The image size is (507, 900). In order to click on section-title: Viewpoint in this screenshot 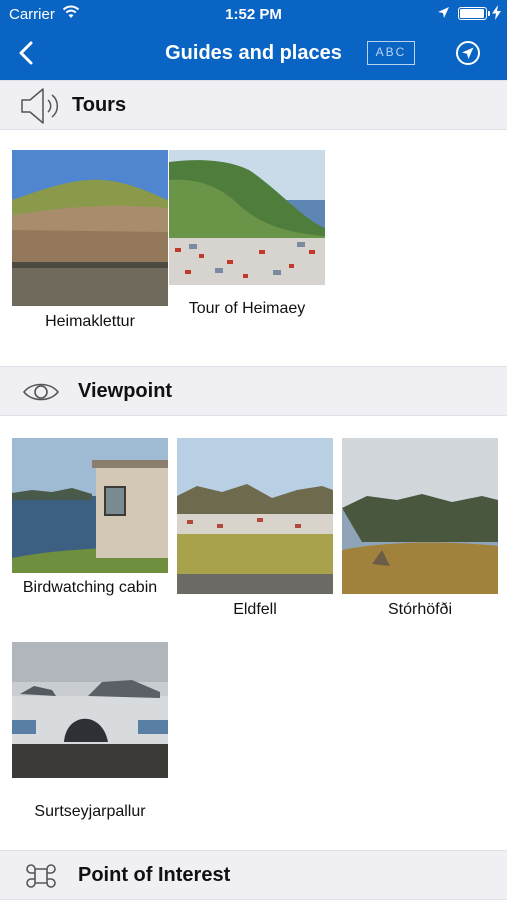, I will do `click(125, 391)`.